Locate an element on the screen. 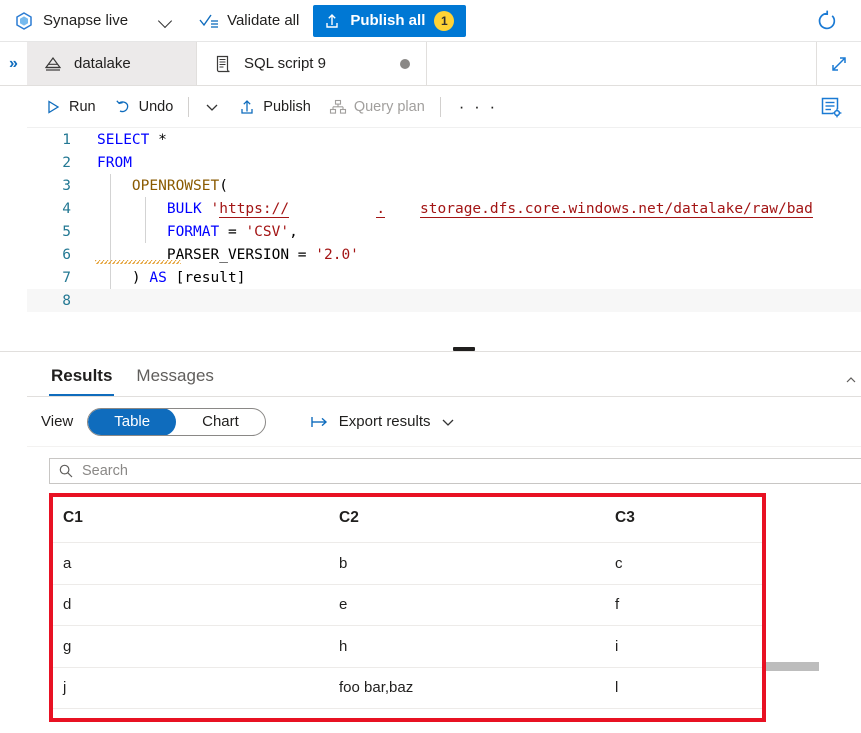  undo-button: Undo is located at coordinates (144, 107).